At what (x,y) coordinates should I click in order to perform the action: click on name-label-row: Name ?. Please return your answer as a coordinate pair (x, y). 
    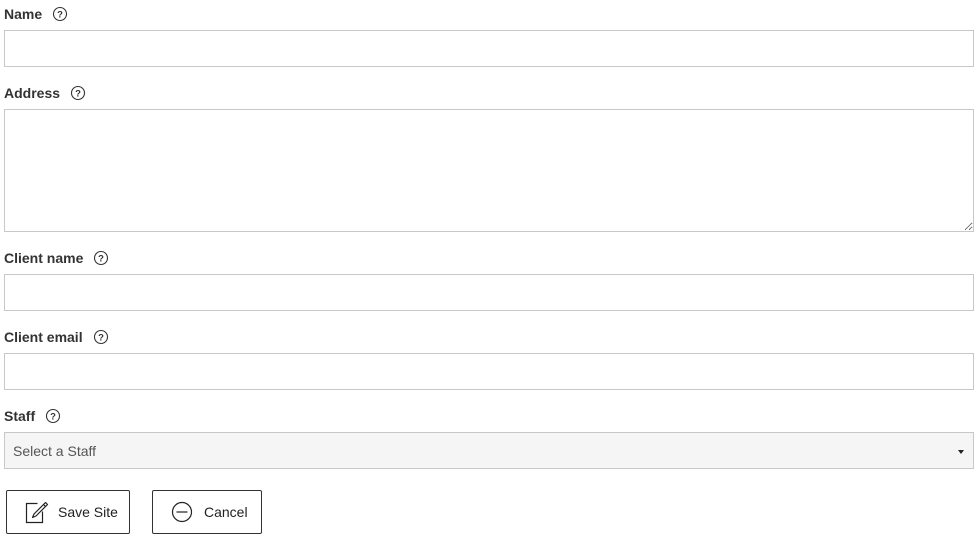
    Looking at the image, I should click on (36, 14).